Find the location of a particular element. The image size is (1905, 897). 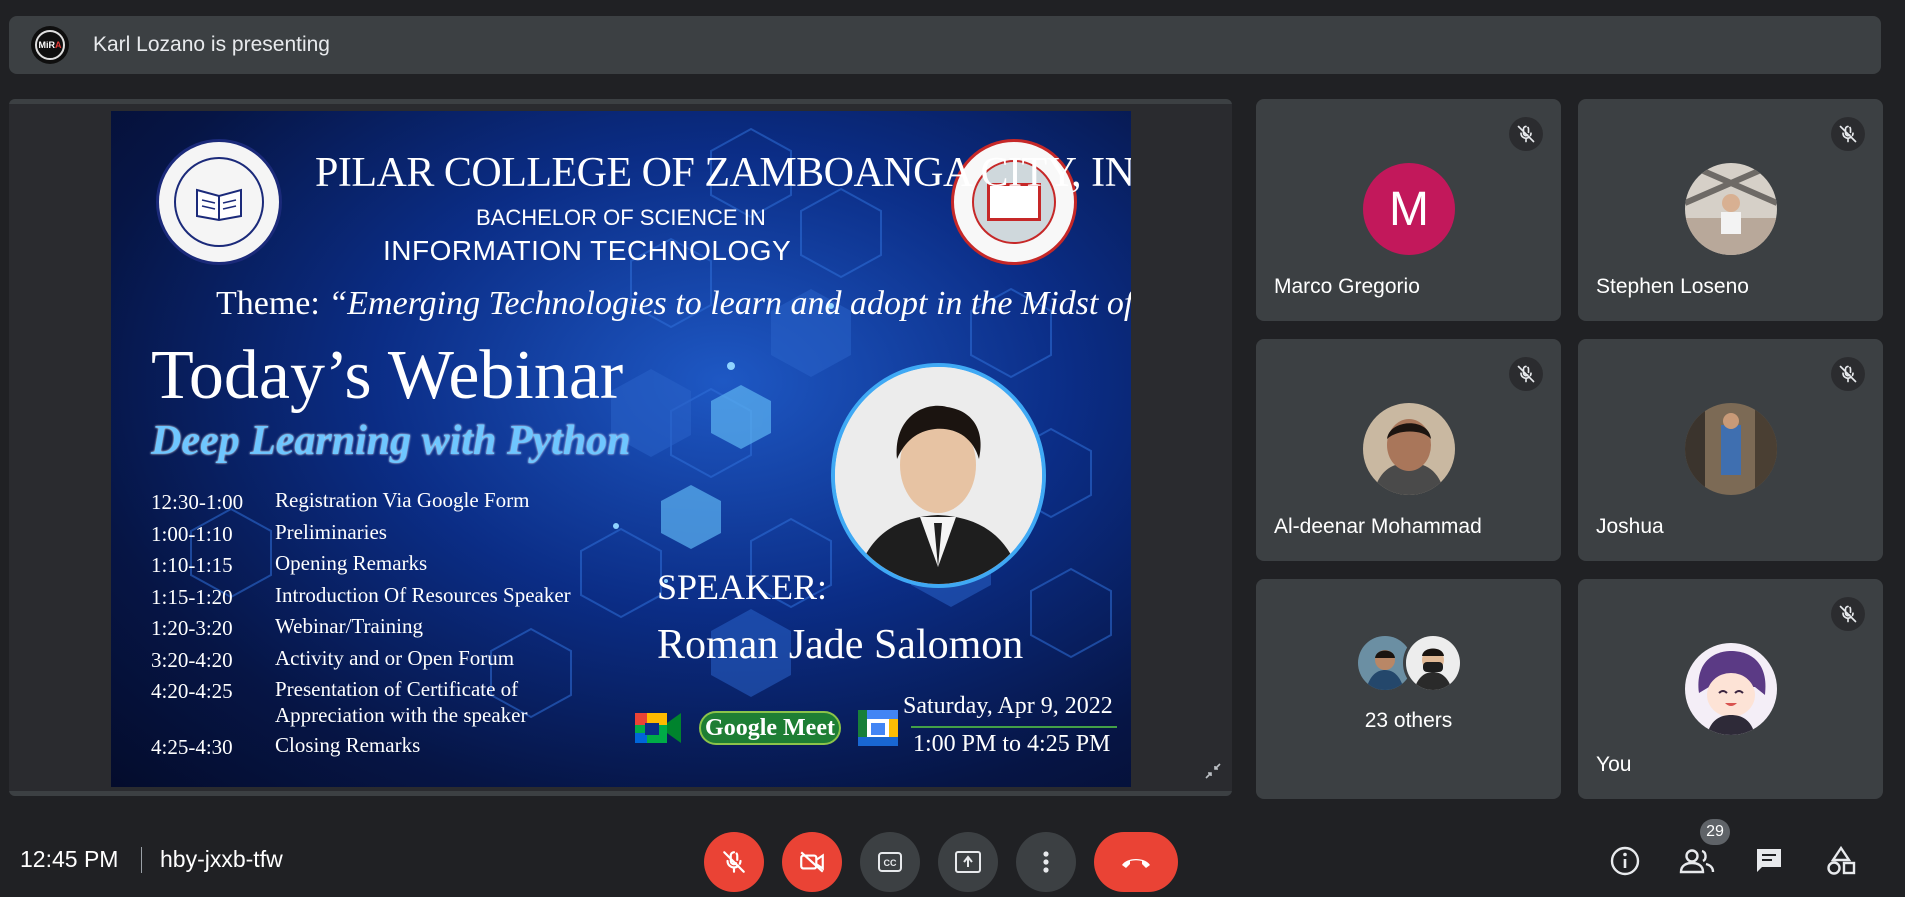

meeting-code: hby-jxxb-tfw is located at coordinates (221, 859).